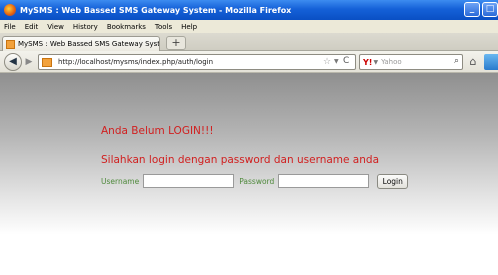 The width and height of the screenshot is (498, 275). What do you see at coordinates (176, 43) in the screenshot?
I see `new-tab-button: +` at bounding box center [176, 43].